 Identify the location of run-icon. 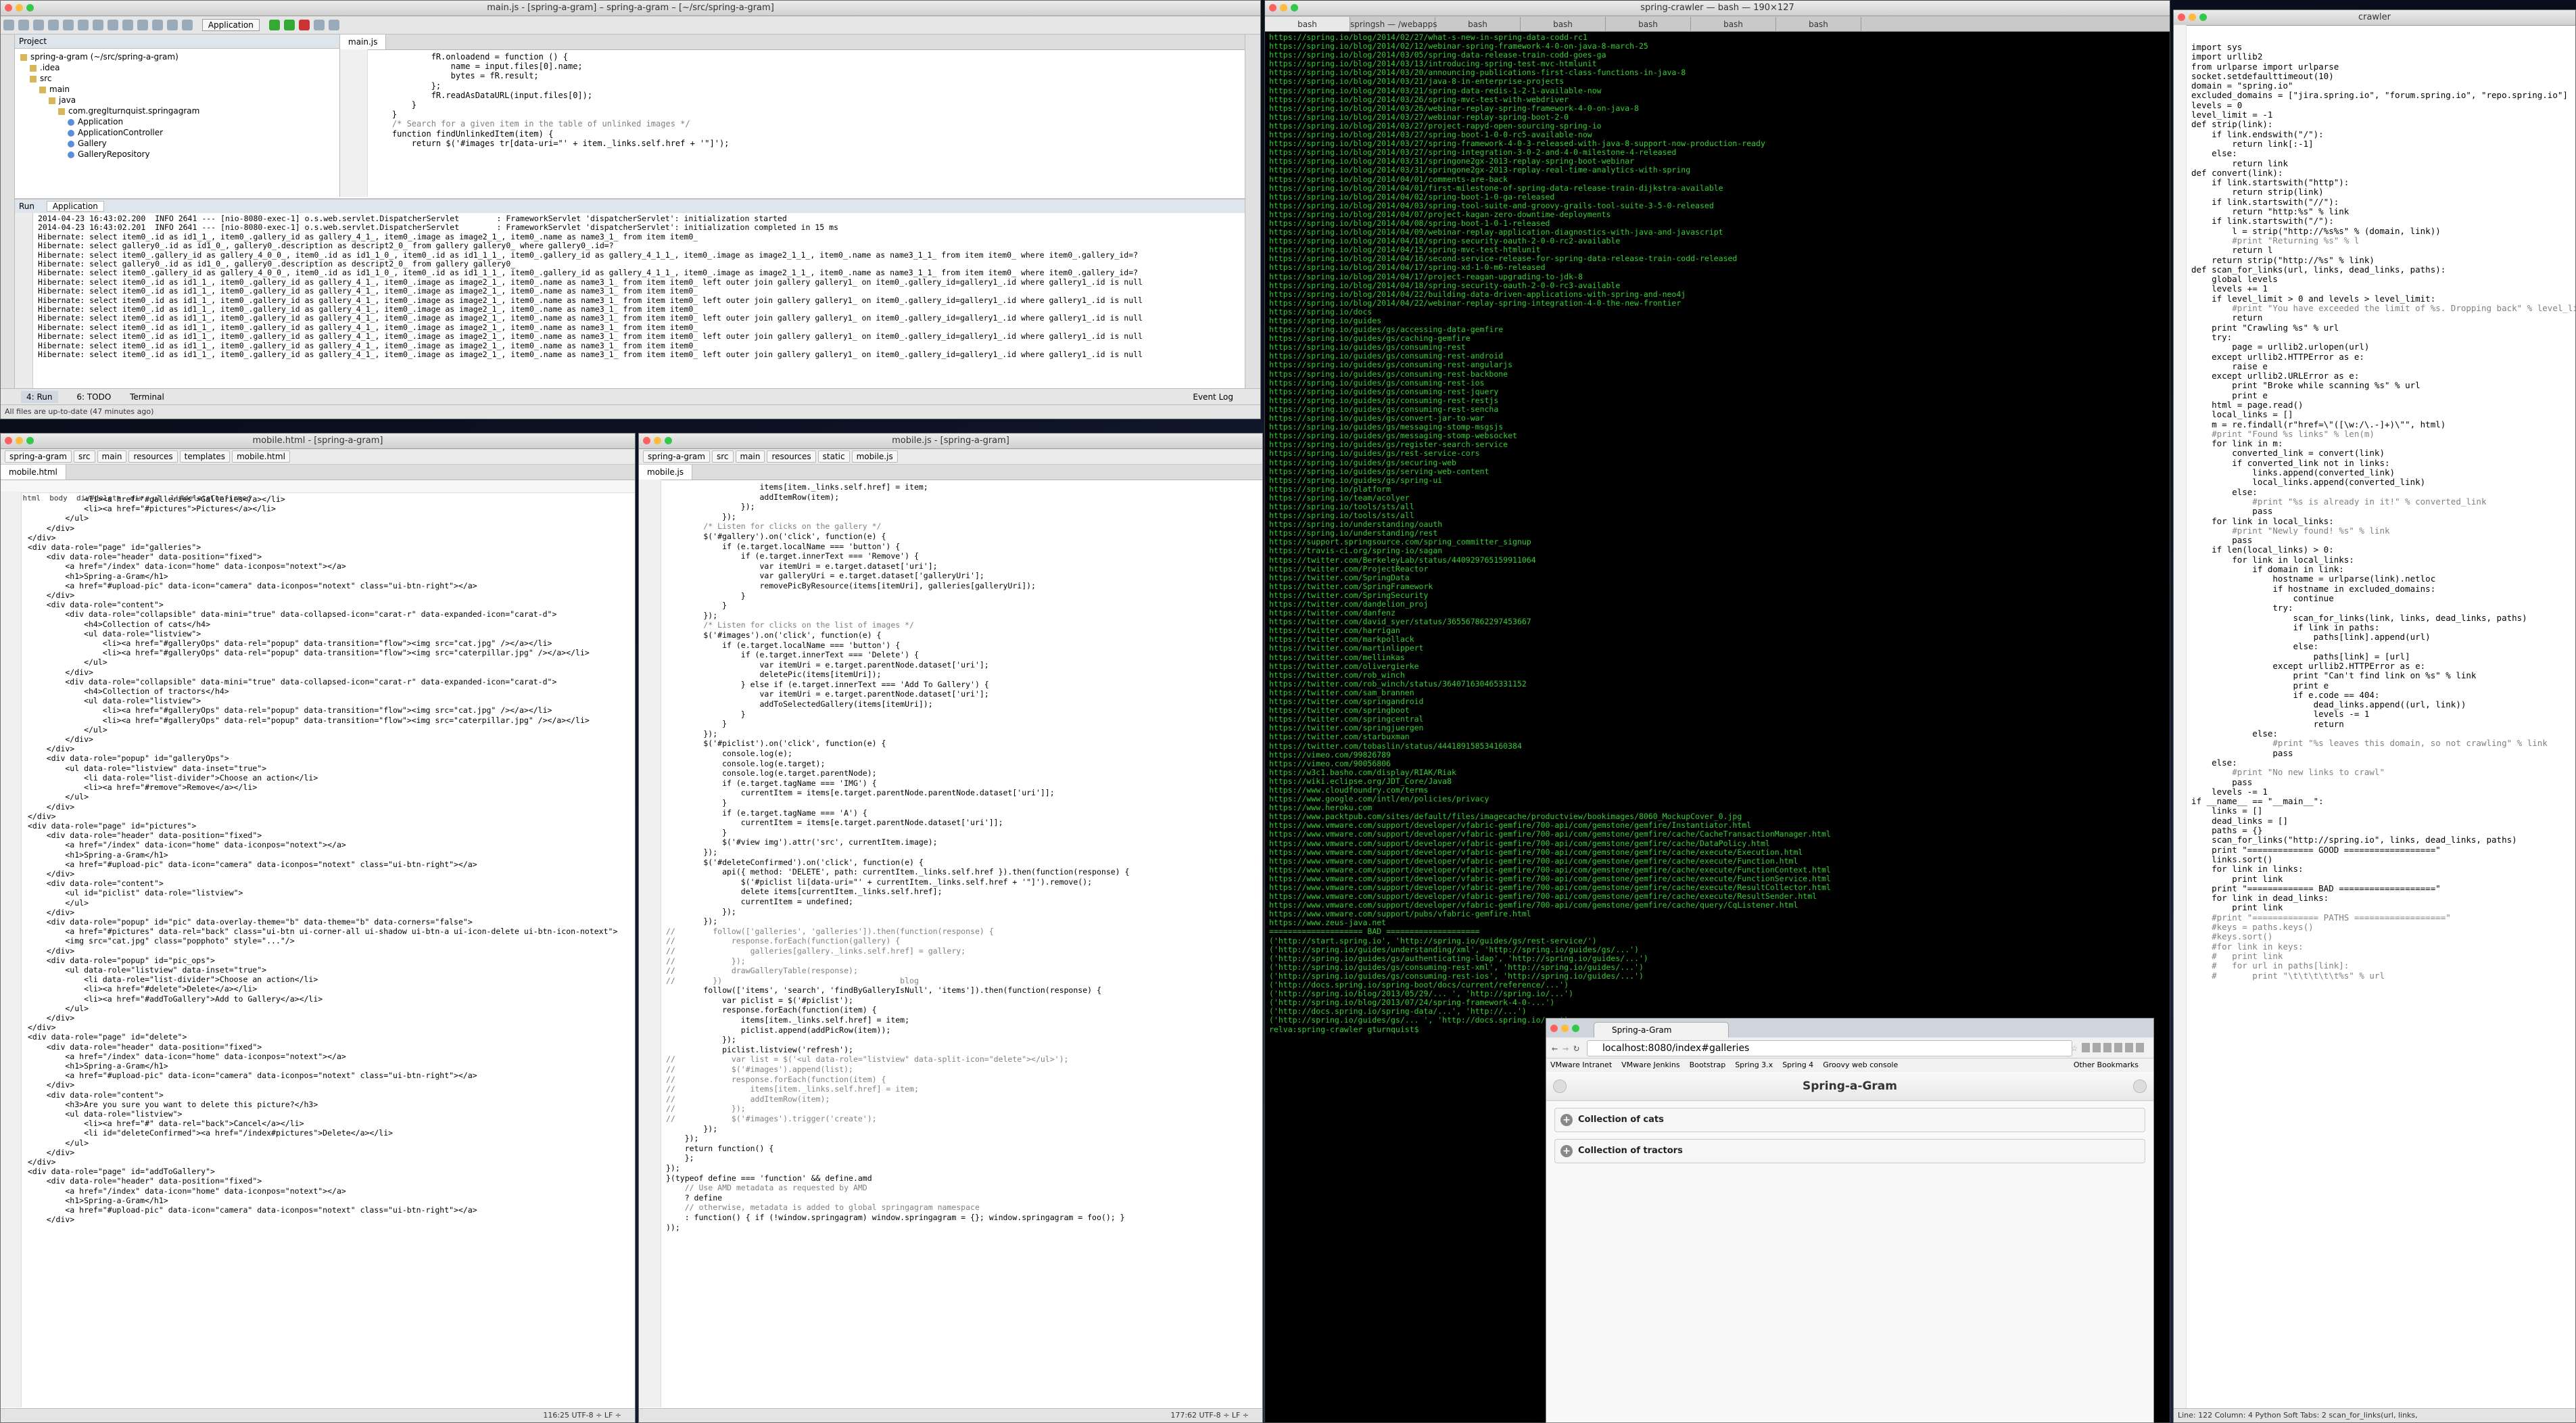
(274, 25).